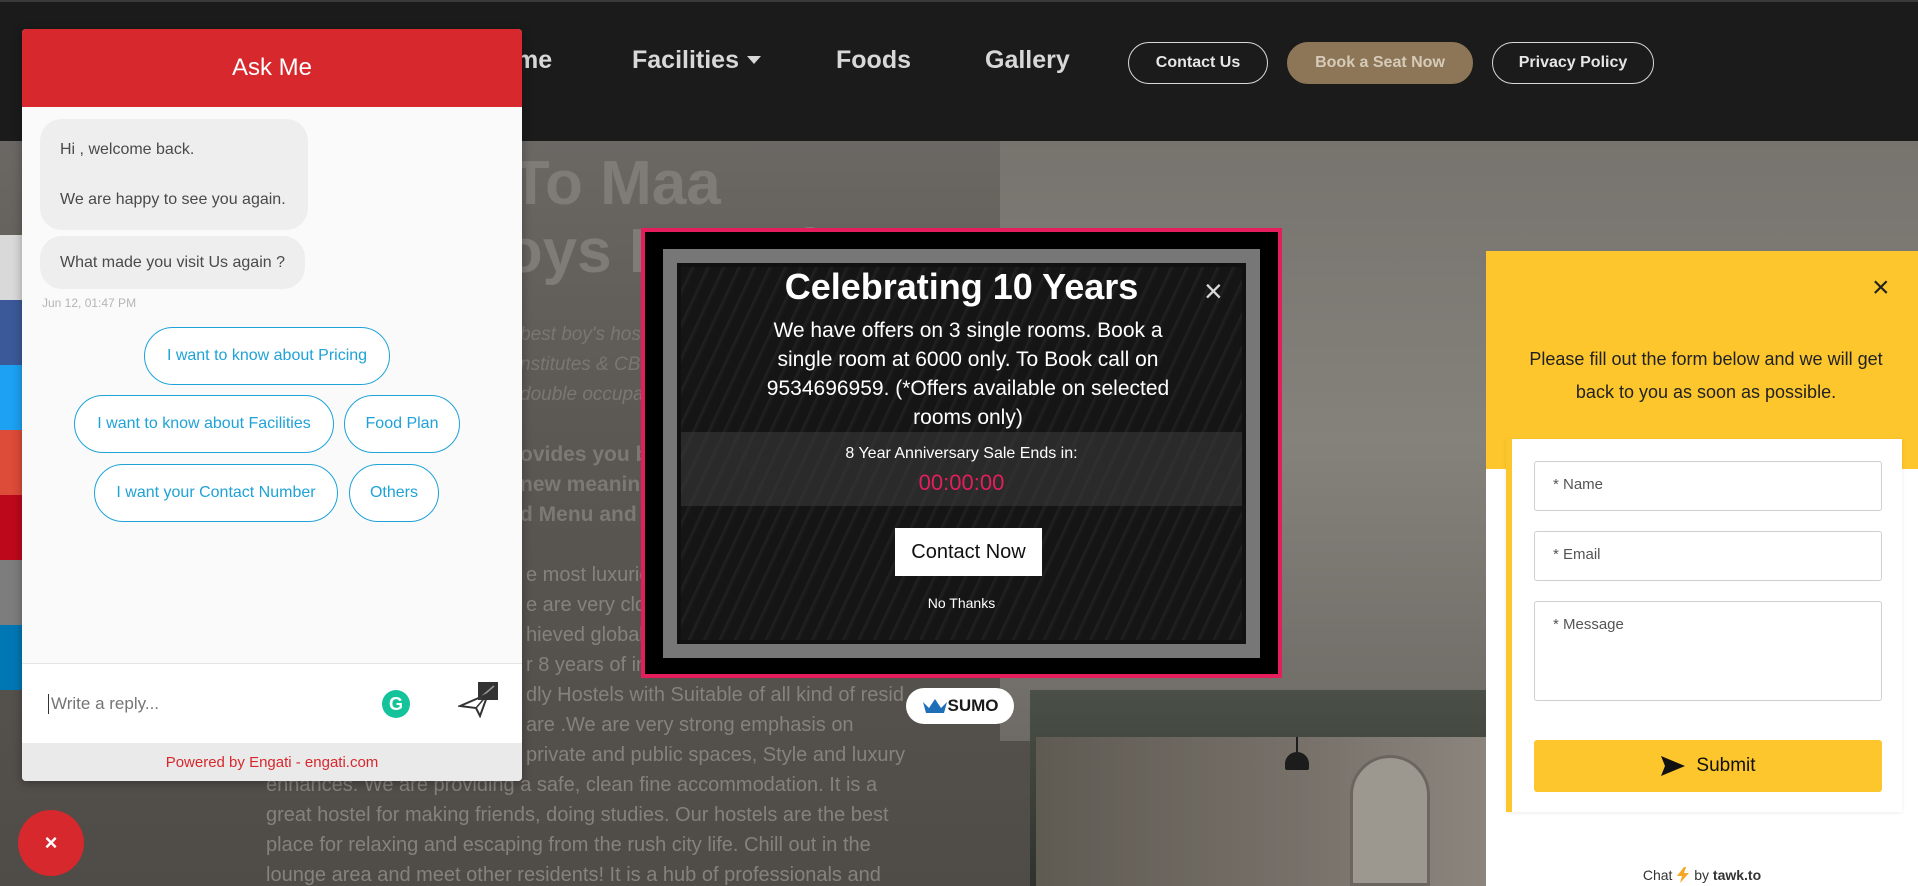  What do you see at coordinates (961, 286) in the screenshot?
I see `popup-title: Celebrating 10 Years` at bounding box center [961, 286].